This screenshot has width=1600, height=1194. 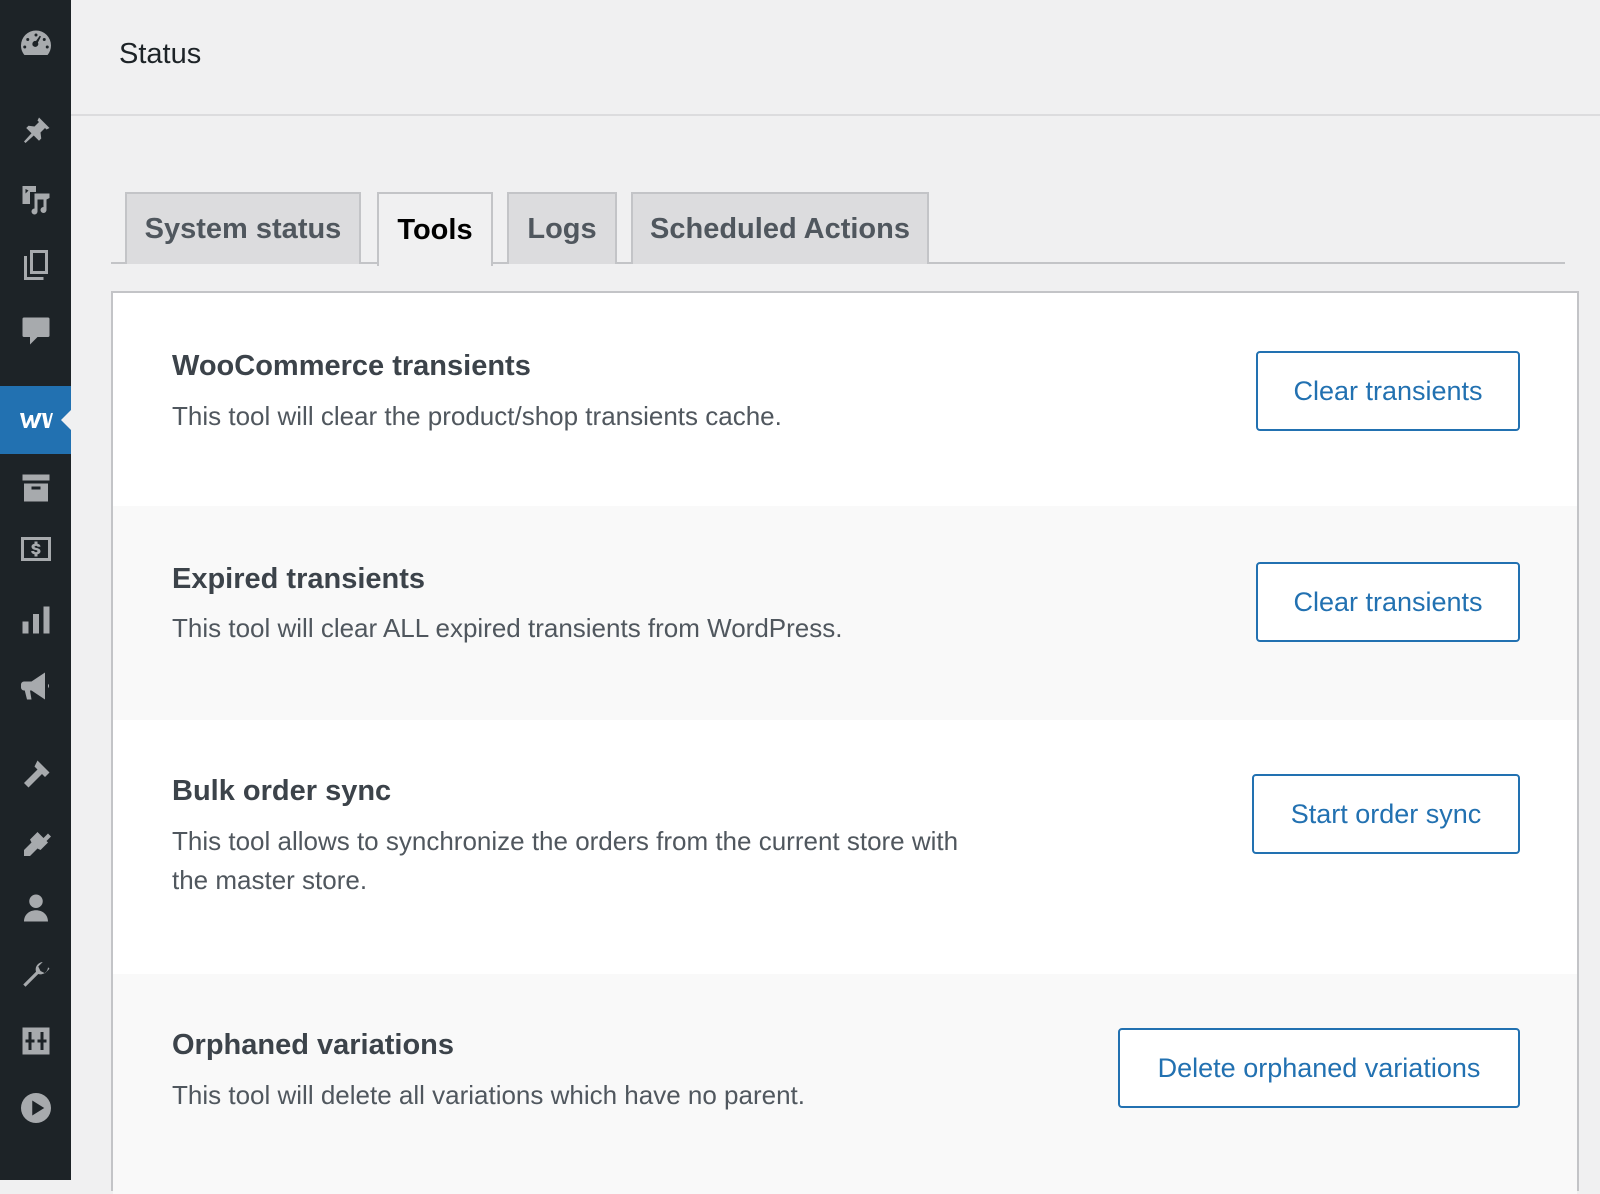 I want to click on start-order-sync-button: Start order sync, so click(x=1386, y=814).